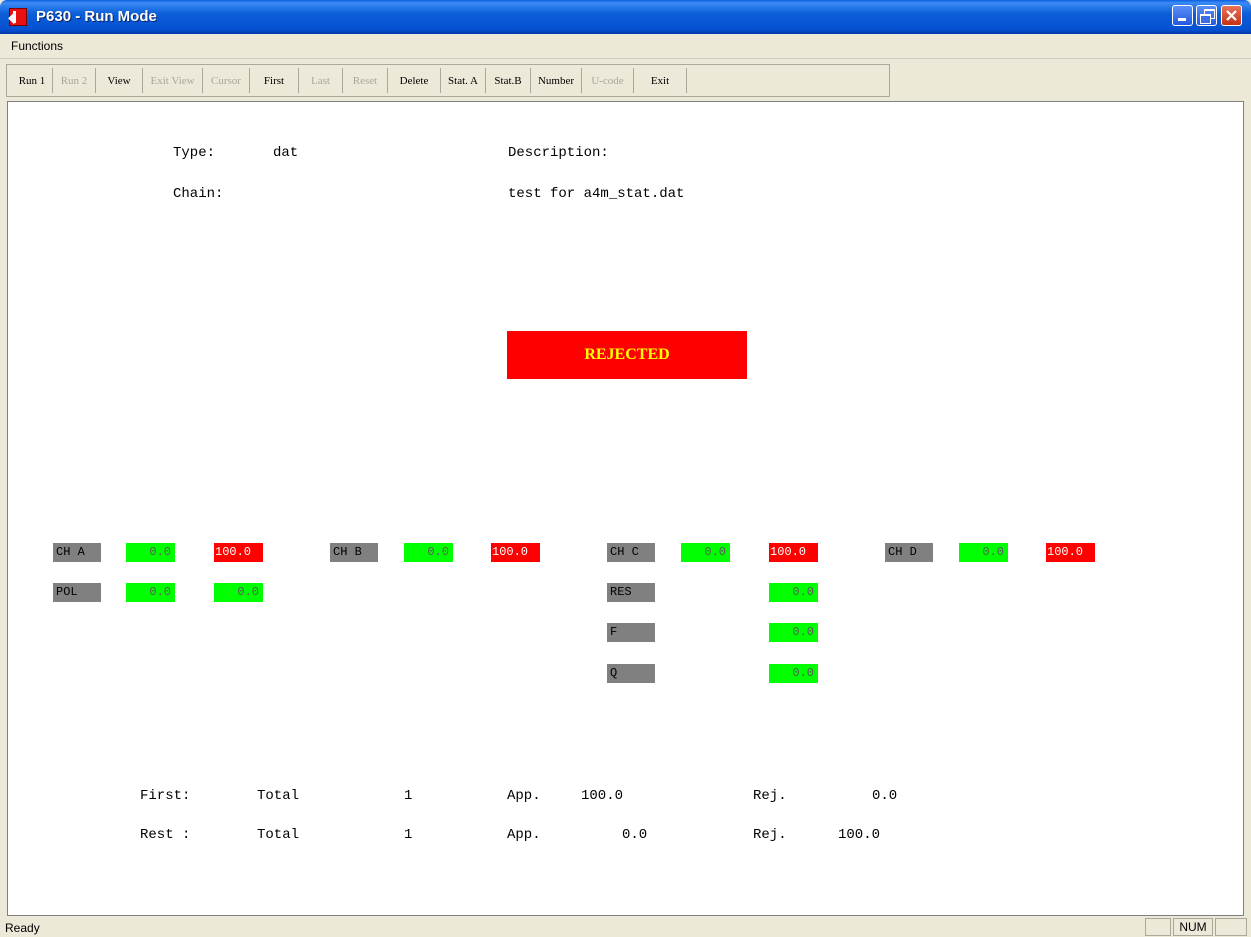 This screenshot has height=937, width=1251. Describe the element at coordinates (238, 592) in the screenshot. I see `pol-value-2: 0.0` at that location.